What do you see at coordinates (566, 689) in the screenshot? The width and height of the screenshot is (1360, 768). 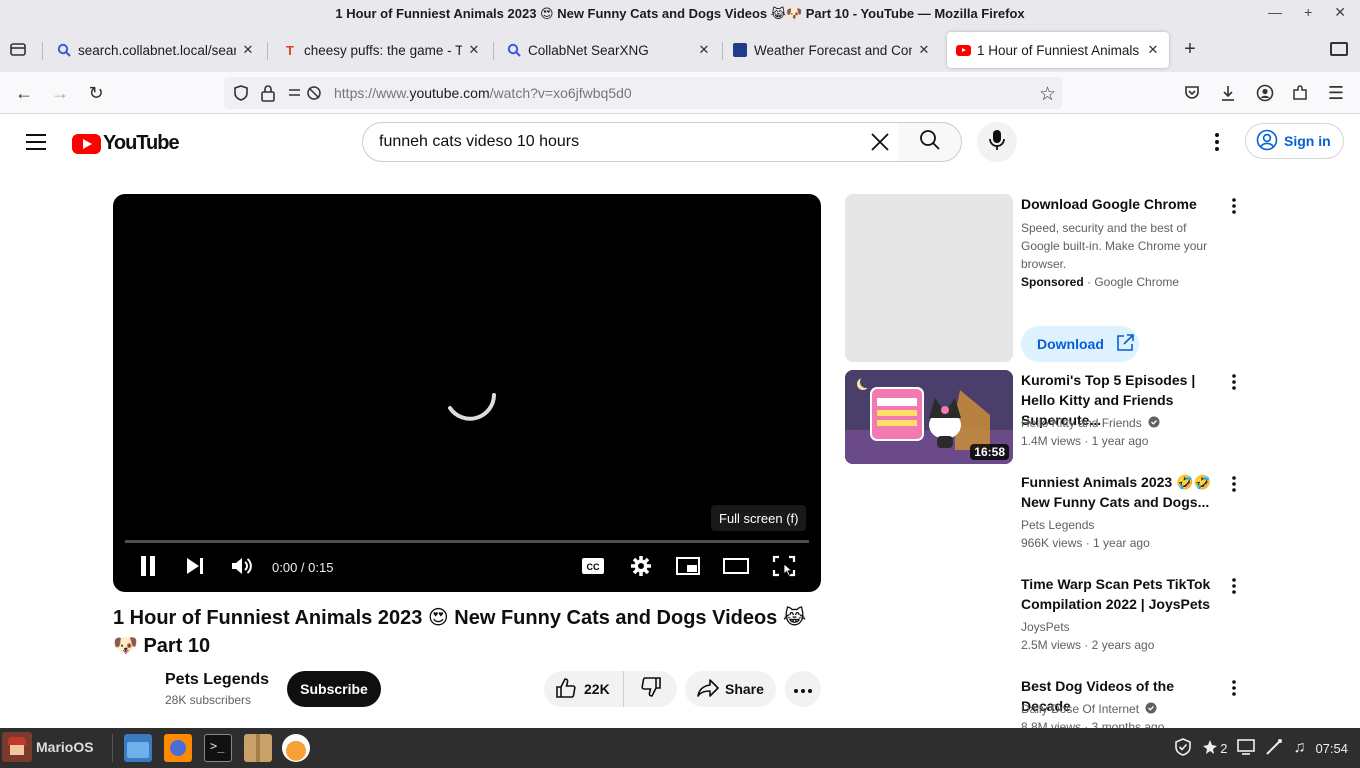 I see `thumbs-up-icon` at bounding box center [566, 689].